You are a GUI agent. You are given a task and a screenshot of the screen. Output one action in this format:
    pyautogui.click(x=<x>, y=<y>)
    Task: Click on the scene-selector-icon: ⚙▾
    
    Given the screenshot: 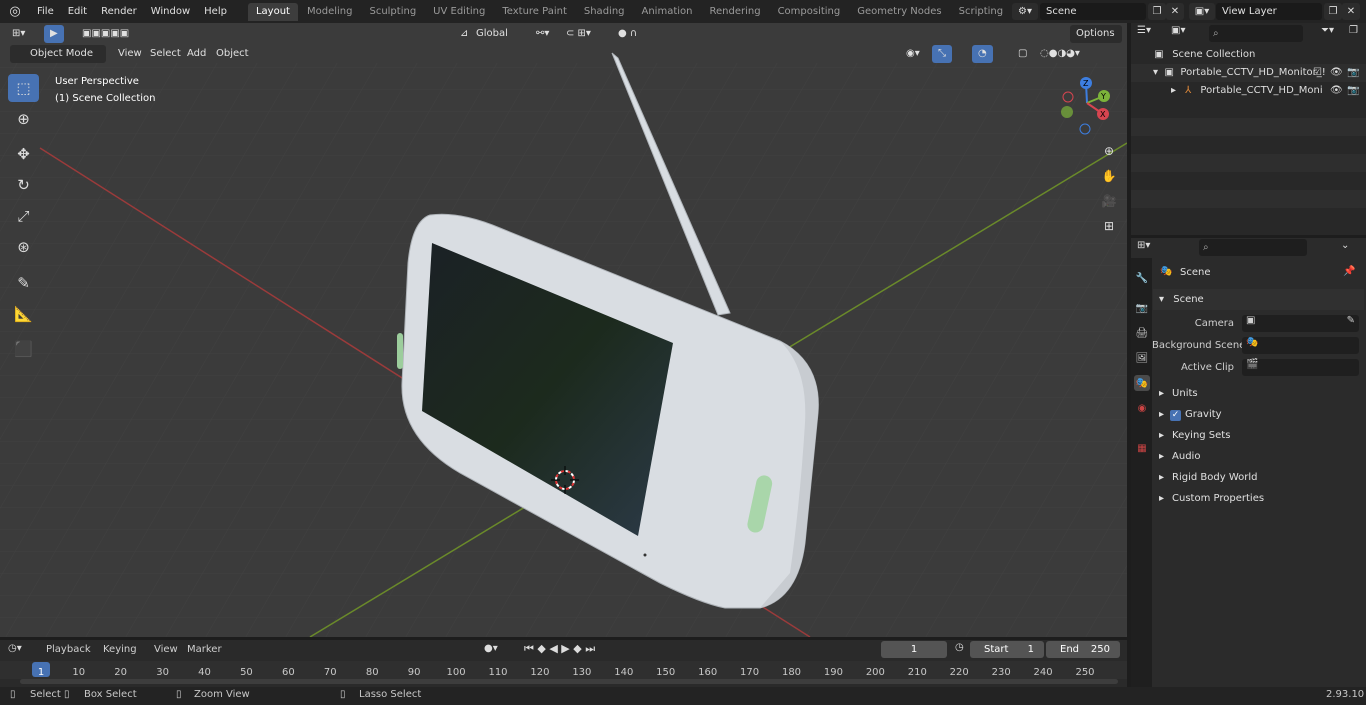 What is the action you would take?
    pyautogui.click(x=1025, y=11)
    